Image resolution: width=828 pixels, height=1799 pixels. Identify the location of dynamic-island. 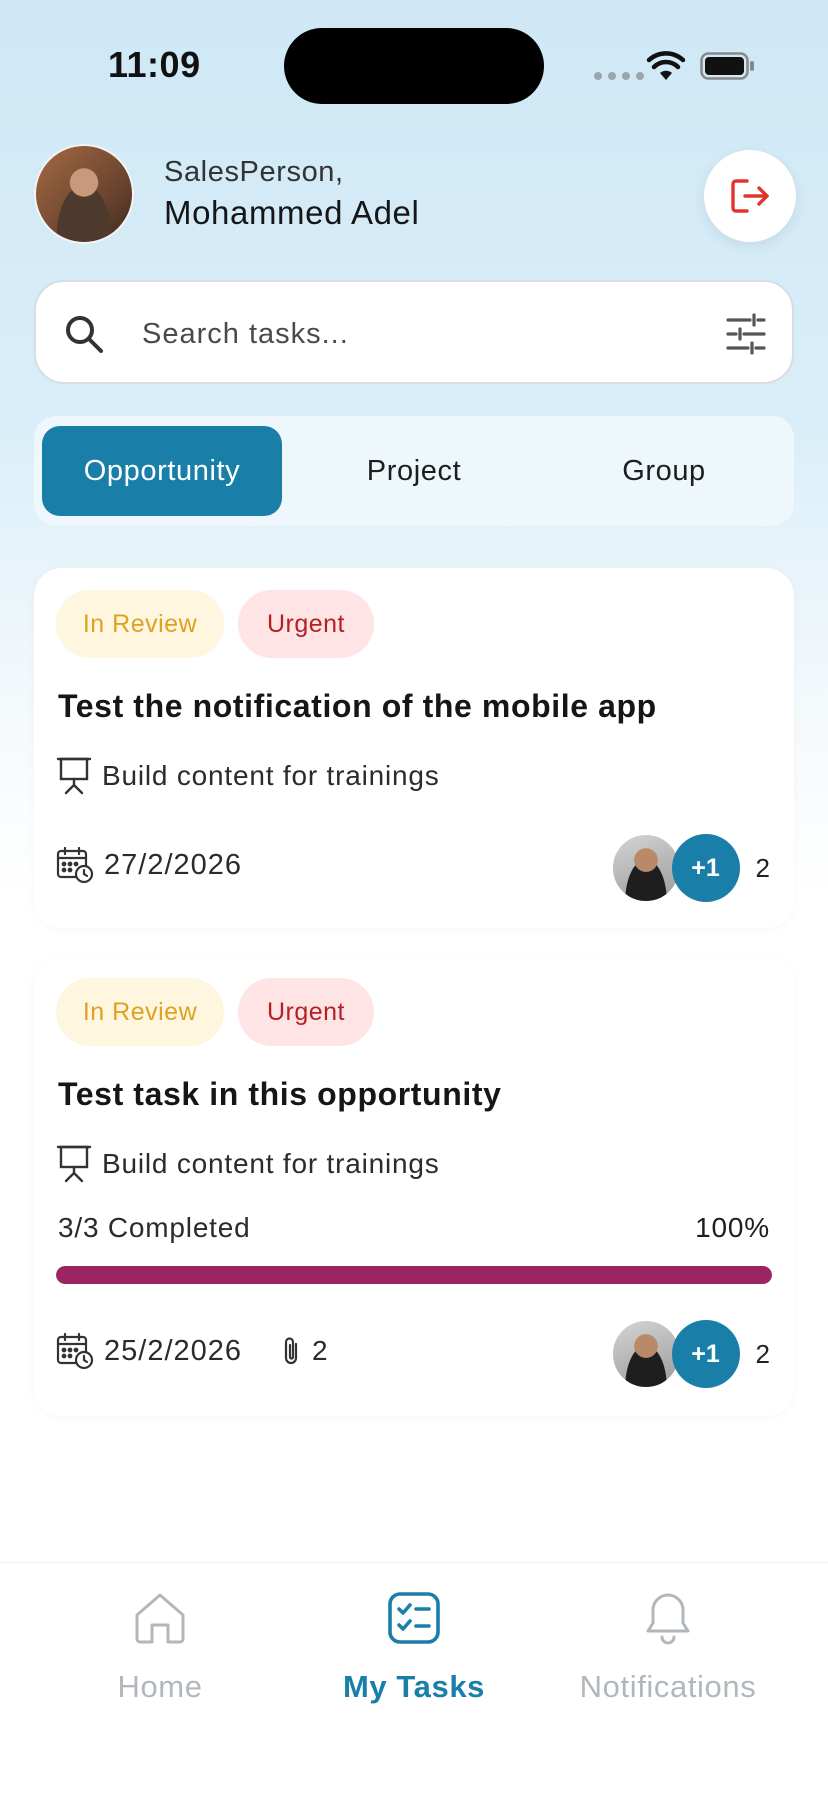
(414, 66).